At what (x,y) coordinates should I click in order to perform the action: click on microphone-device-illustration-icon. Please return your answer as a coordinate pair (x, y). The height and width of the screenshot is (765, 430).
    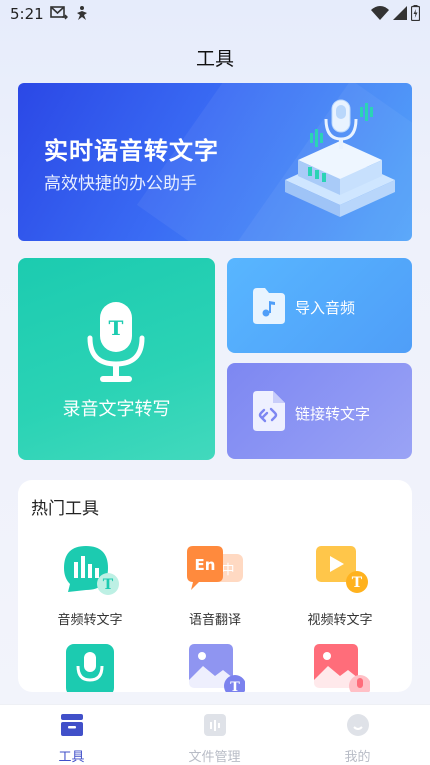
    Looking at the image, I should click on (340, 158).